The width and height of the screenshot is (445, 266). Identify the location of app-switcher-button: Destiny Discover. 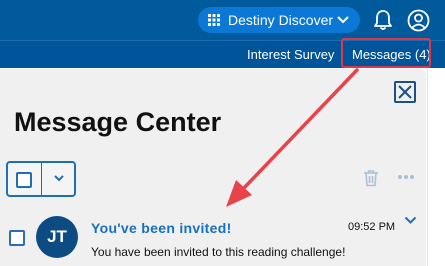
(279, 20).